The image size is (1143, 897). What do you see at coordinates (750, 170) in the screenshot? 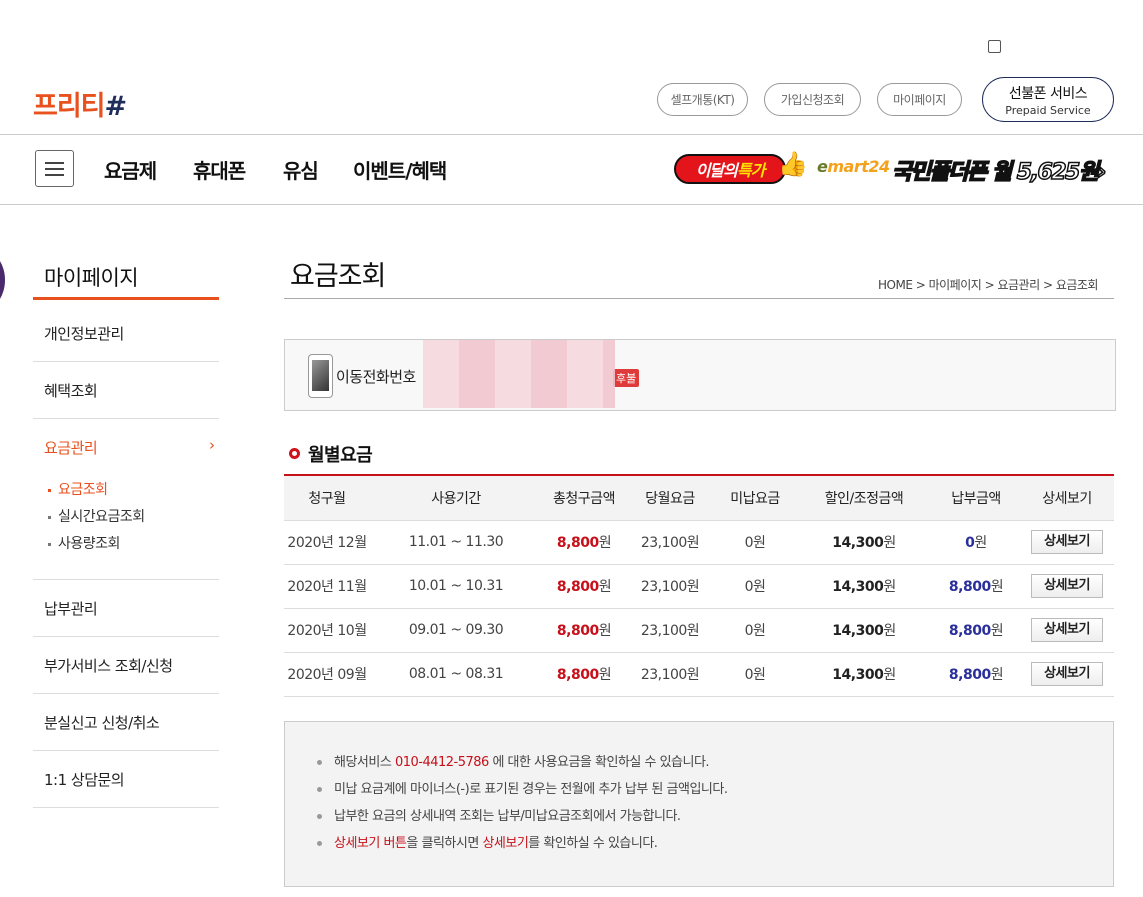
I see `promo-text-highlight: 특가` at bounding box center [750, 170].